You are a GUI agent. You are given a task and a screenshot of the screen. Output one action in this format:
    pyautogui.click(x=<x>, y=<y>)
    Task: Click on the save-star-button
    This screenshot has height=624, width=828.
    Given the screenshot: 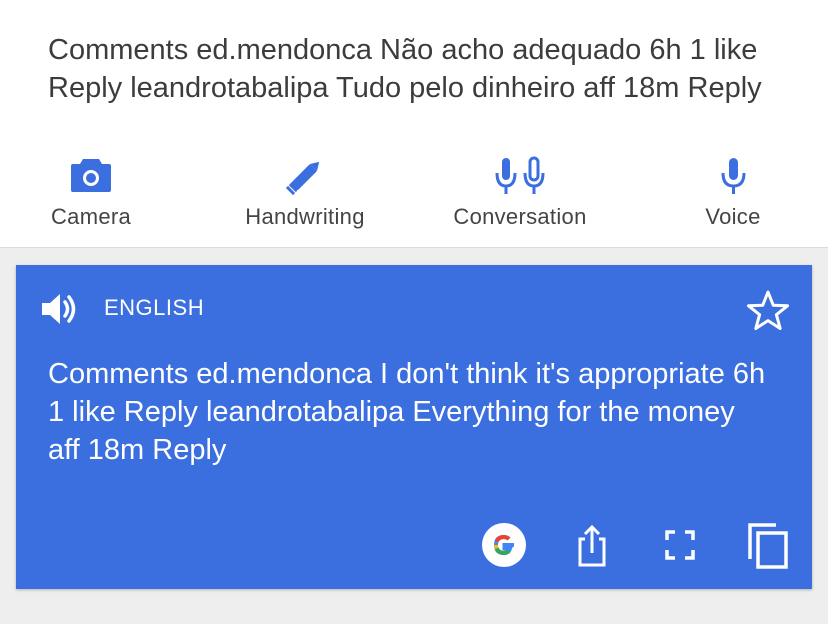 What is the action you would take?
    pyautogui.click(x=768, y=311)
    